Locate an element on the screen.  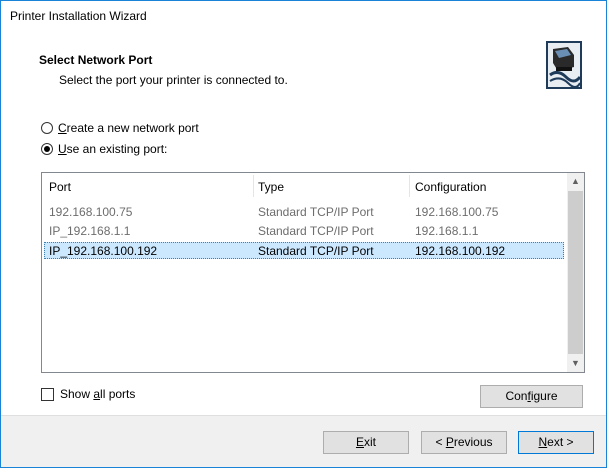
use-existing-option: Use an existing port: is located at coordinates (104, 149).